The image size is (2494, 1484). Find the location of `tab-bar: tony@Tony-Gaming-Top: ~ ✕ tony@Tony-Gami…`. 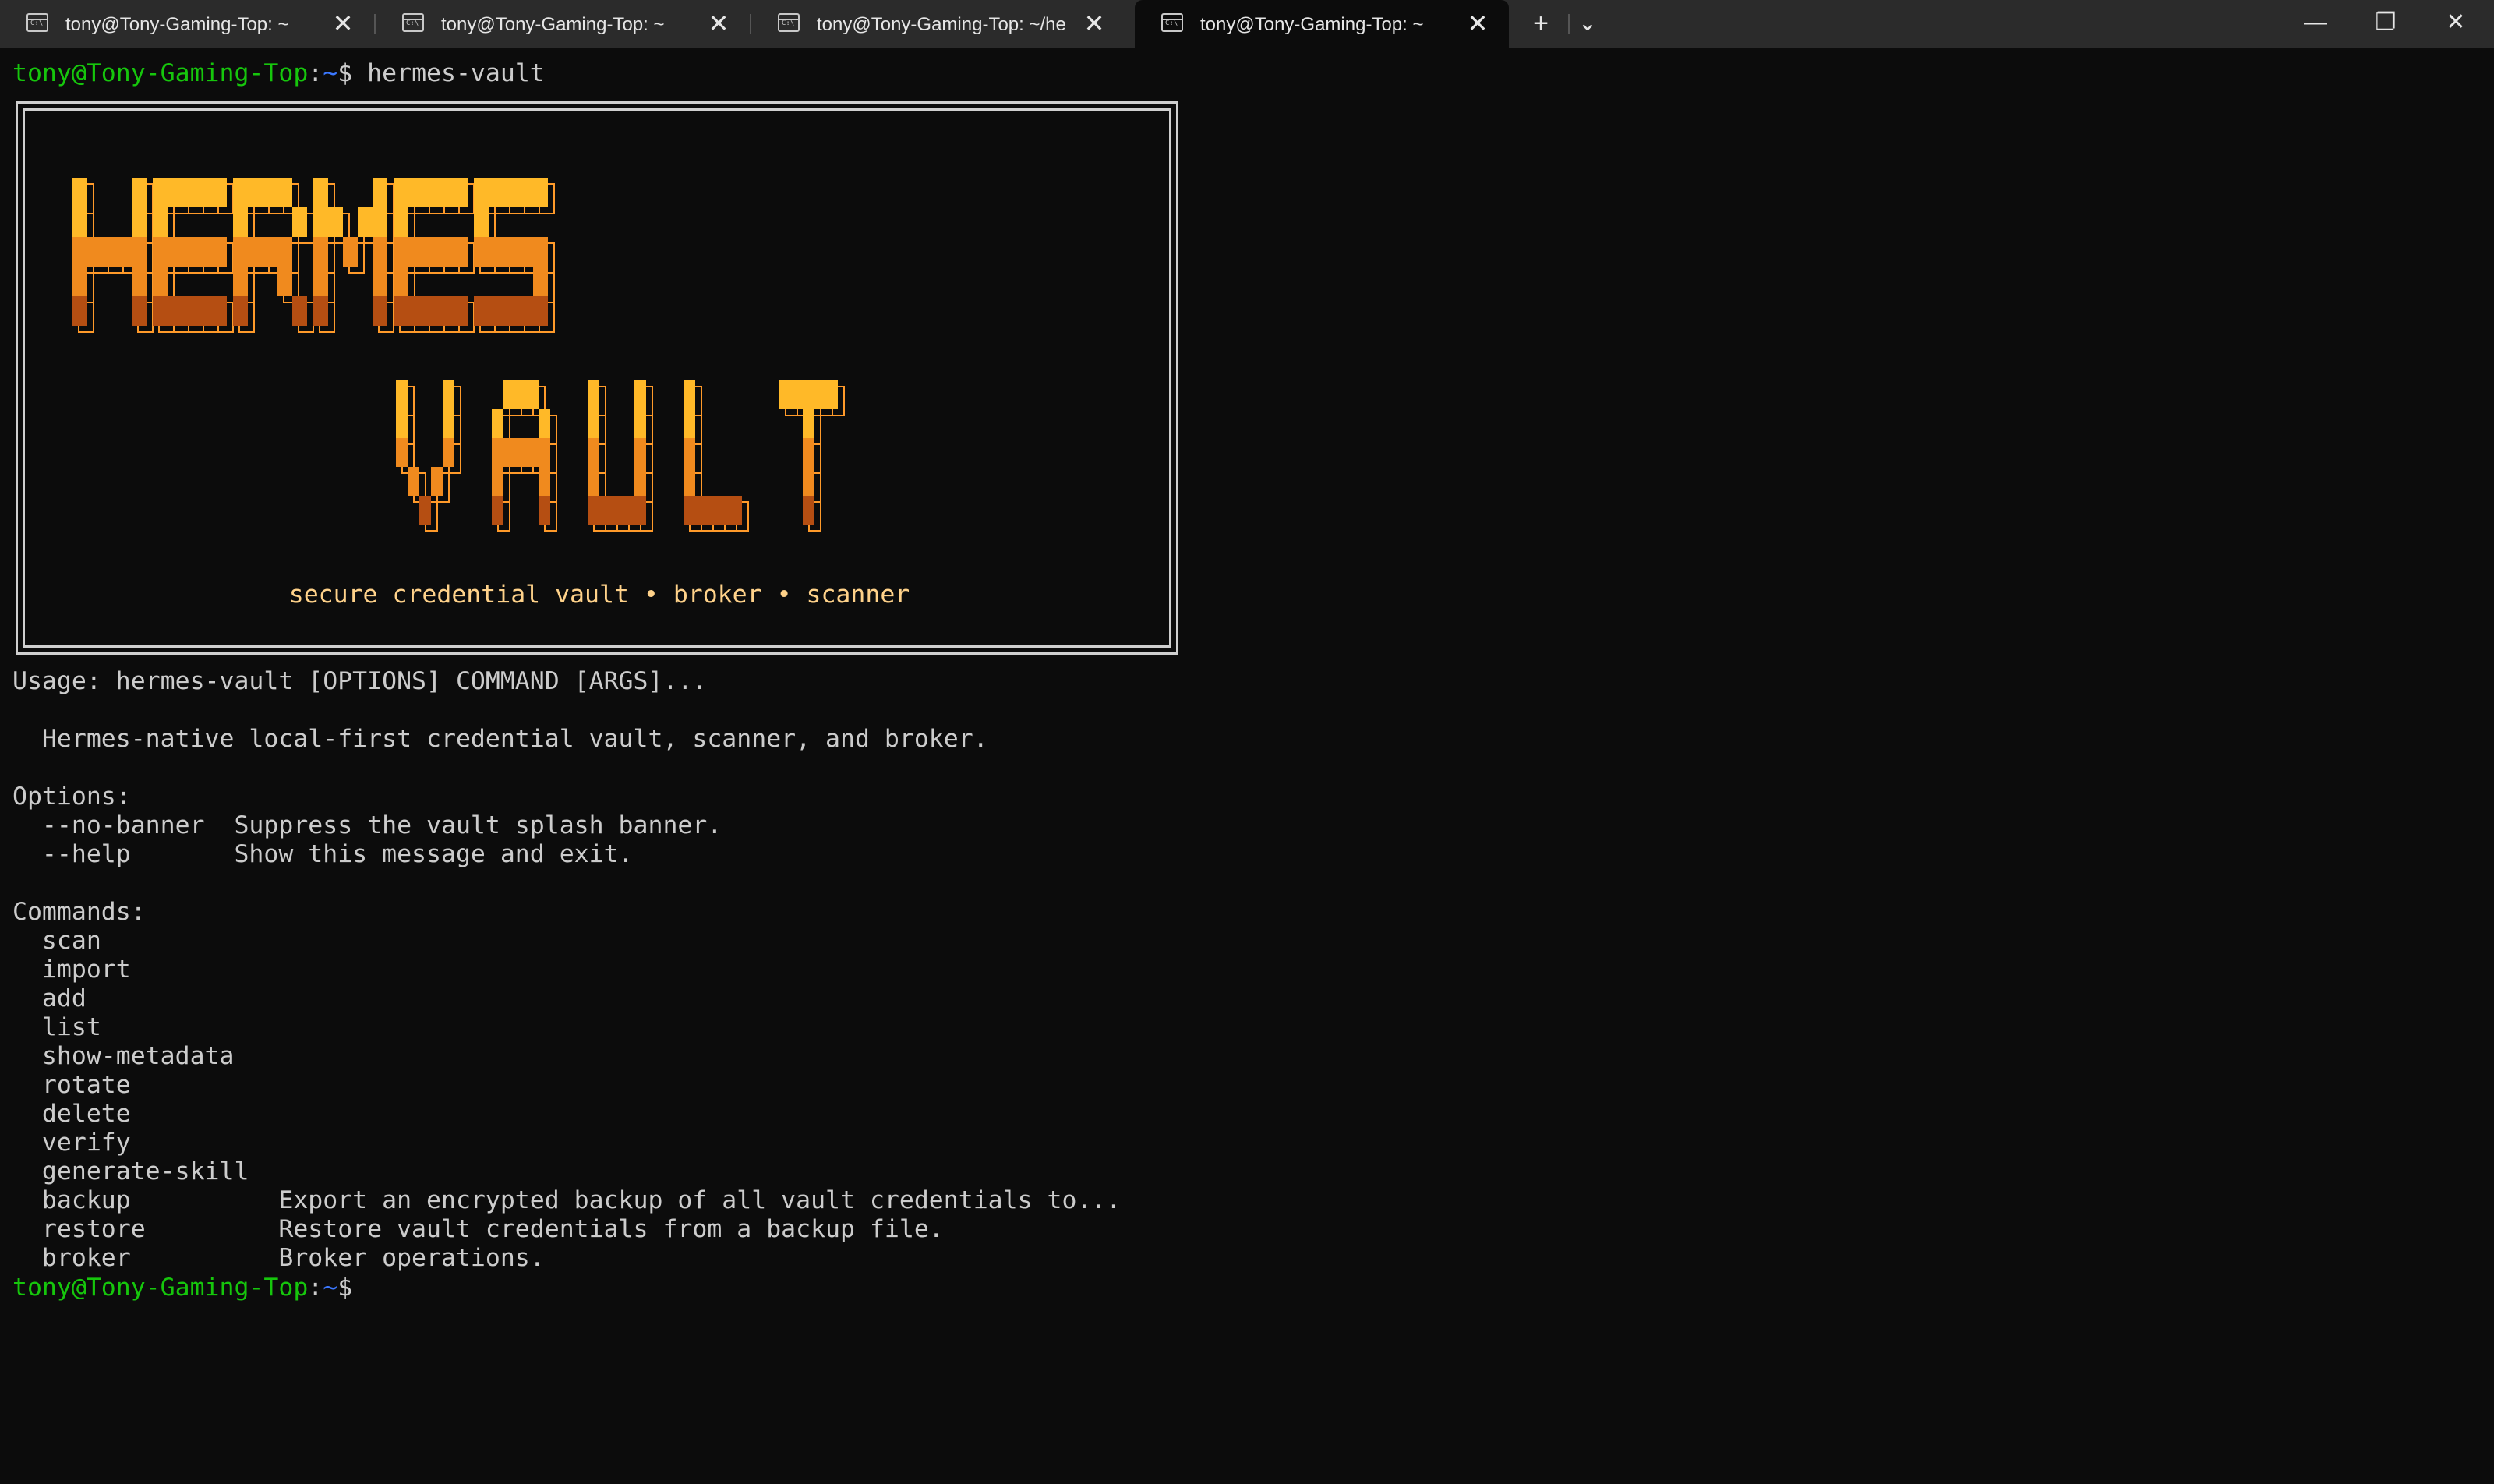

tab-bar: tony@Tony-Gaming-Top: ~ ✕ tony@Tony-Gami… is located at coordinates (1247, 24).